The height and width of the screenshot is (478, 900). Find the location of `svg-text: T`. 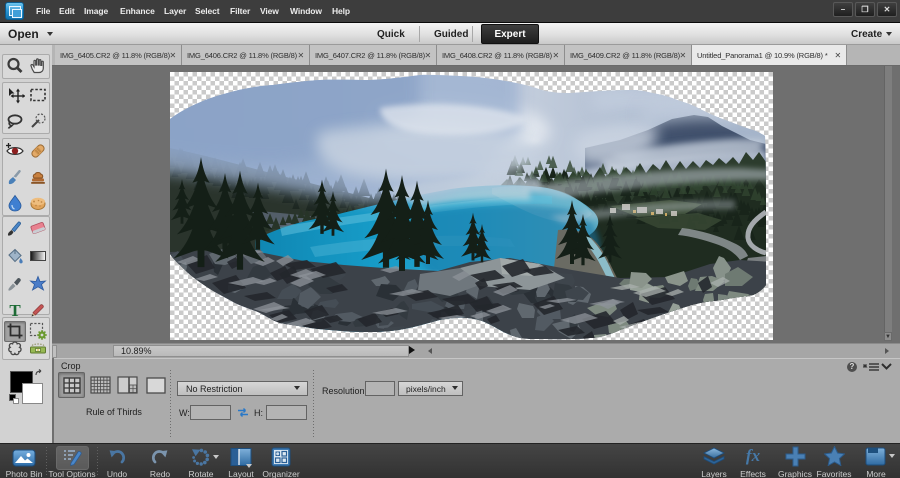

svg-text: T is located at coordinates (15, 310).